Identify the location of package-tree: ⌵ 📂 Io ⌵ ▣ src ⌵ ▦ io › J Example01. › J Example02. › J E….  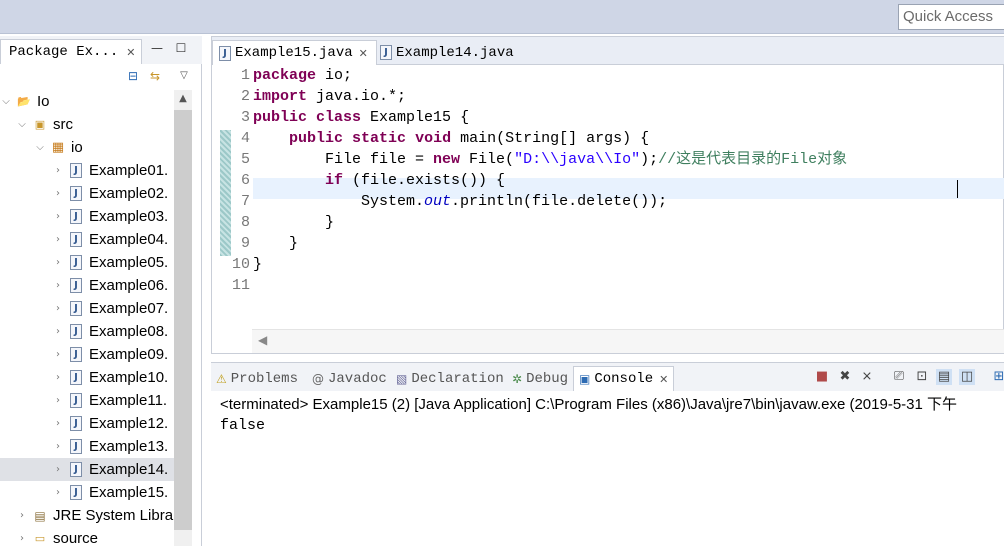
(87, 318).